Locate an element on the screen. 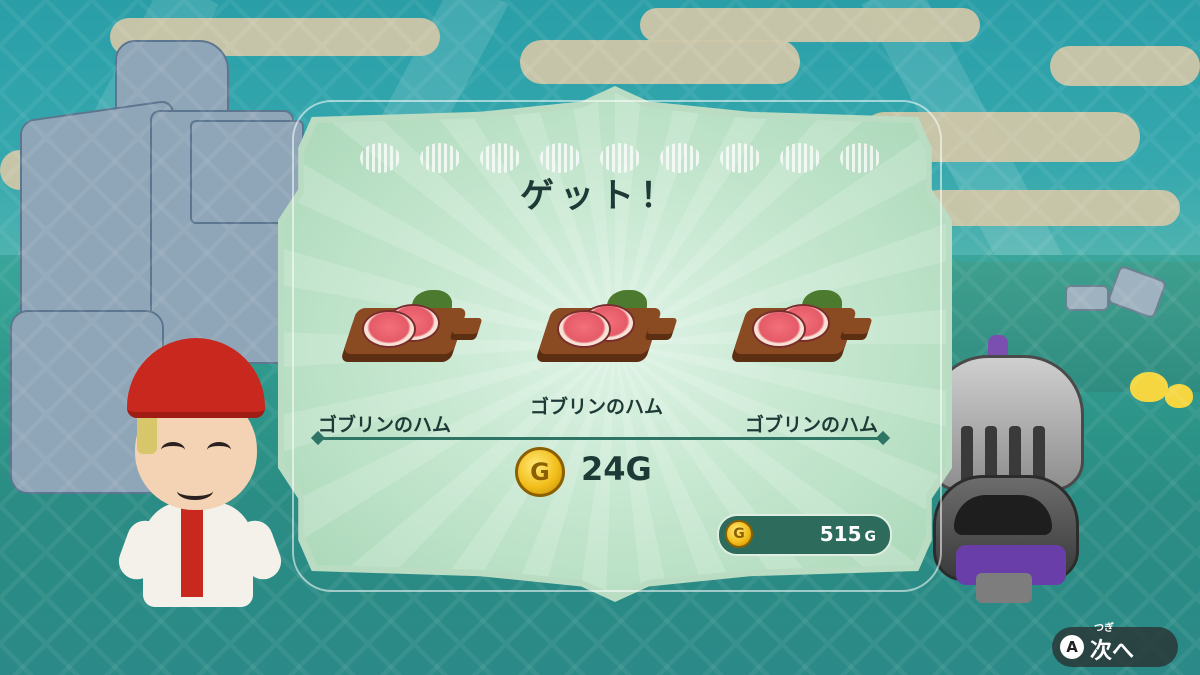 The height and width of the screenshot is (675, 1200). knight-visor is located at coordinates (1003, 515).